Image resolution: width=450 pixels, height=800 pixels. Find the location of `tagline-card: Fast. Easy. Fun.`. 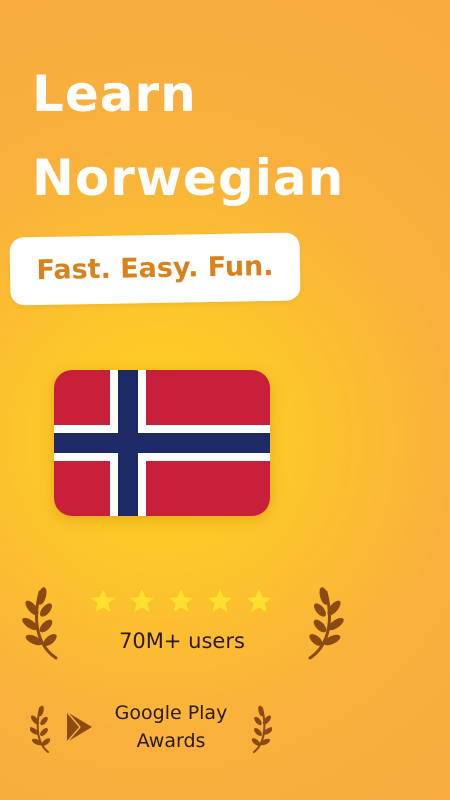

tagline-card: Fast. Easy. Fun. is located at coordinates (155, 269).